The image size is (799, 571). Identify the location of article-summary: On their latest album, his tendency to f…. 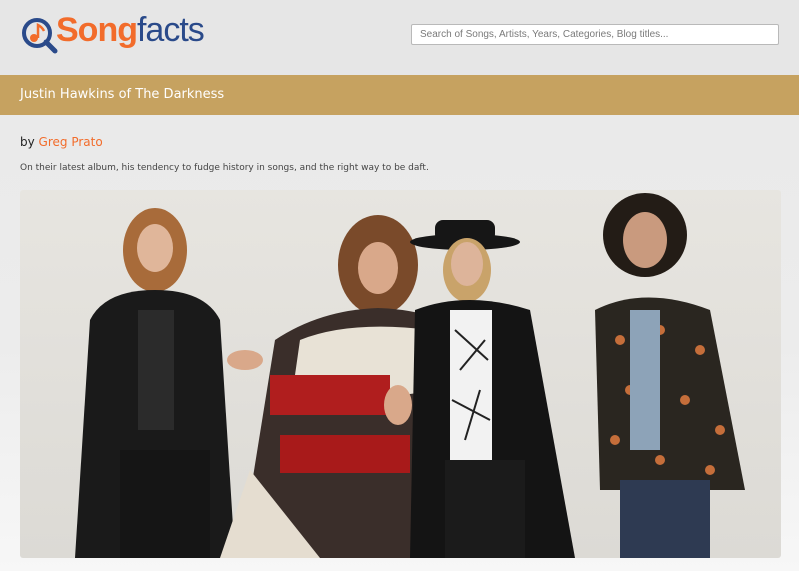
(224, 168).